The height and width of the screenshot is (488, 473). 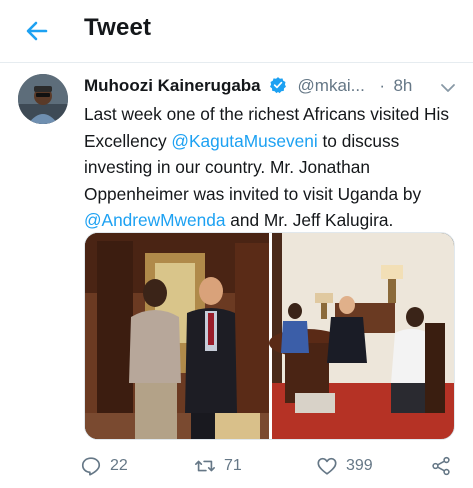 I want to click on reply-count: 22, so click(x=119, y=465).